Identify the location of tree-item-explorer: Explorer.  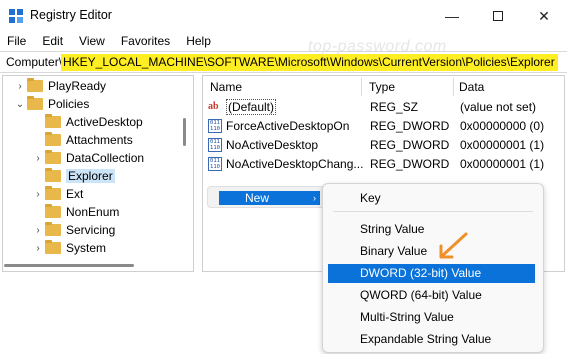
(74, 176).